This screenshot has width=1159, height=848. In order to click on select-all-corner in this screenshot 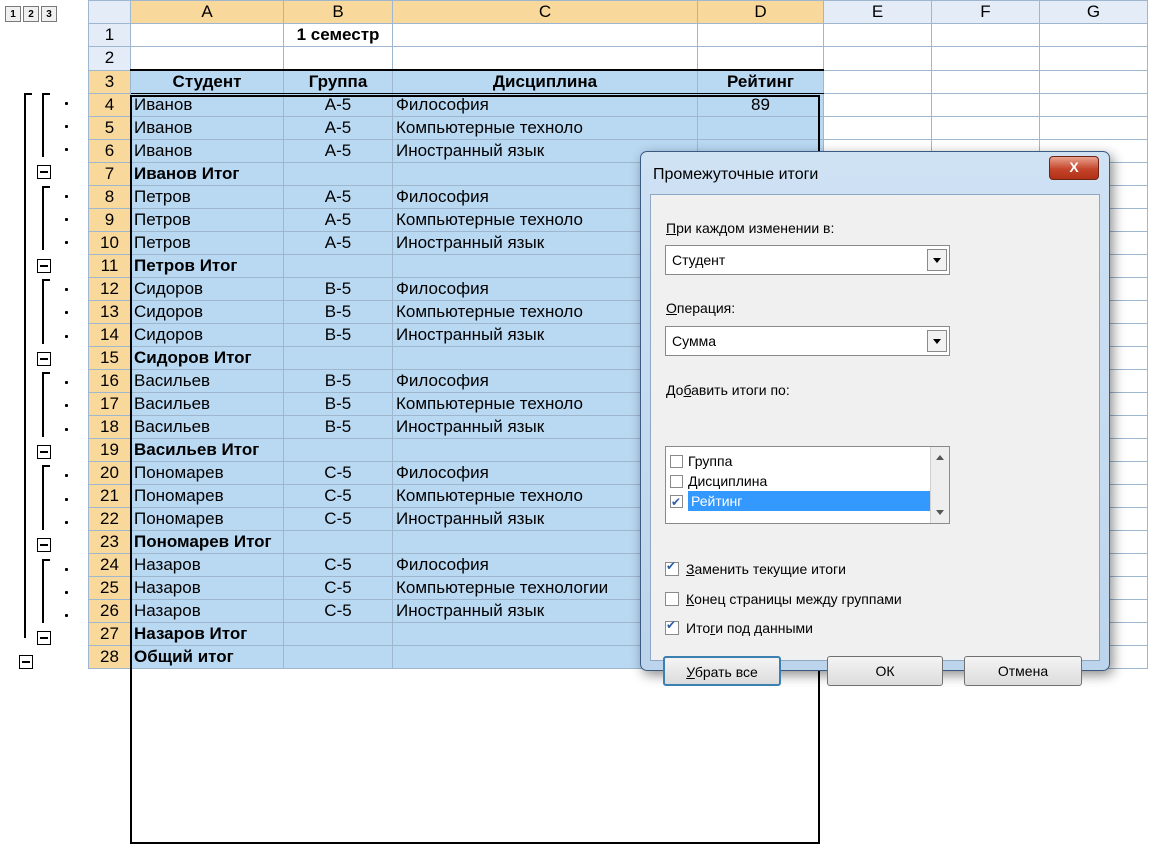, I will do `click(109, 12)`.